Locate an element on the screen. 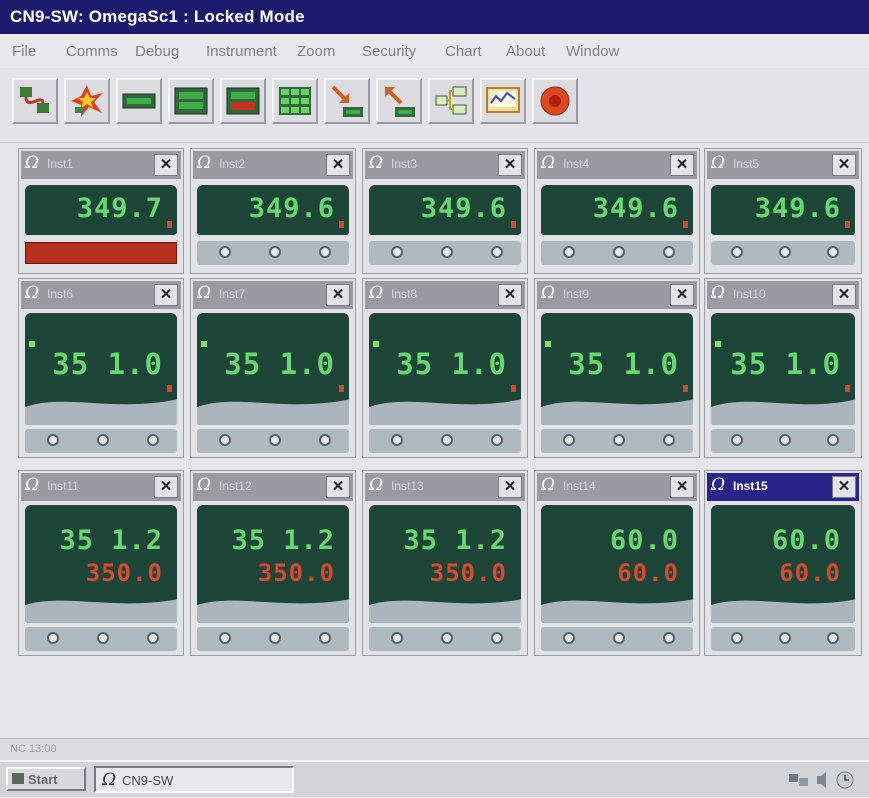 Image resolution: width=869 pixels, height=798 pixels. panel-title-bar: Ω Inst3 ✕ is located at coordinates (445, 165).